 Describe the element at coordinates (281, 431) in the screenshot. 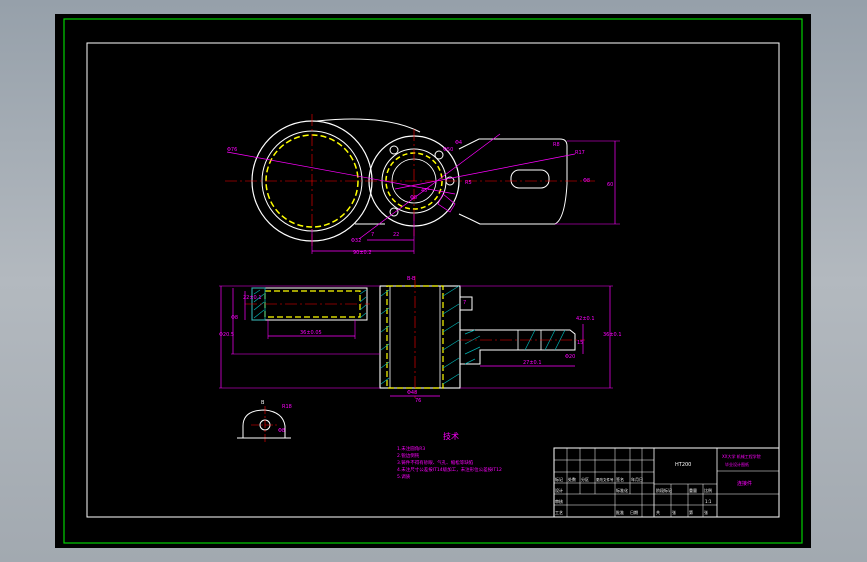

I see `detail-dim-d: Φ8` at that location.